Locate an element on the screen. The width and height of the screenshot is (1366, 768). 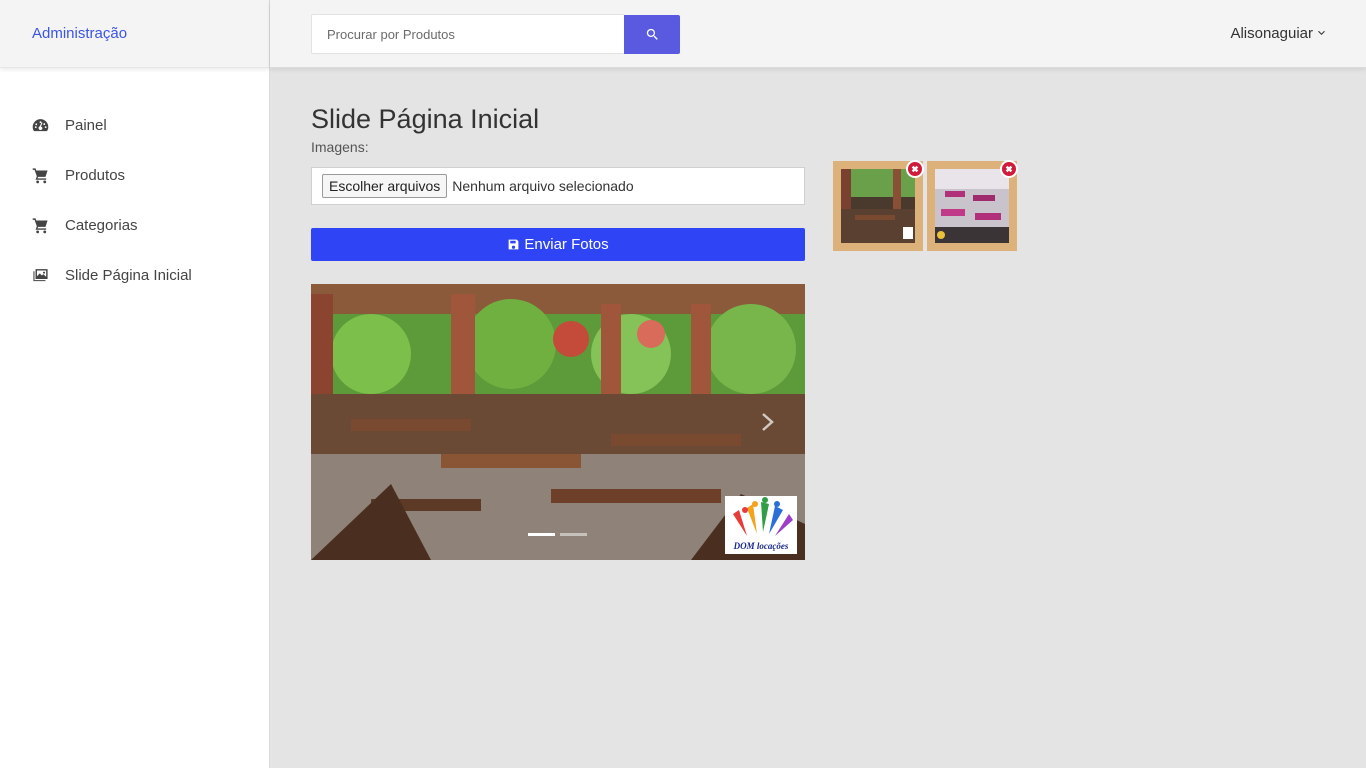
sidebar-item-produtos: Produtos is located at coordinates (134, 175).